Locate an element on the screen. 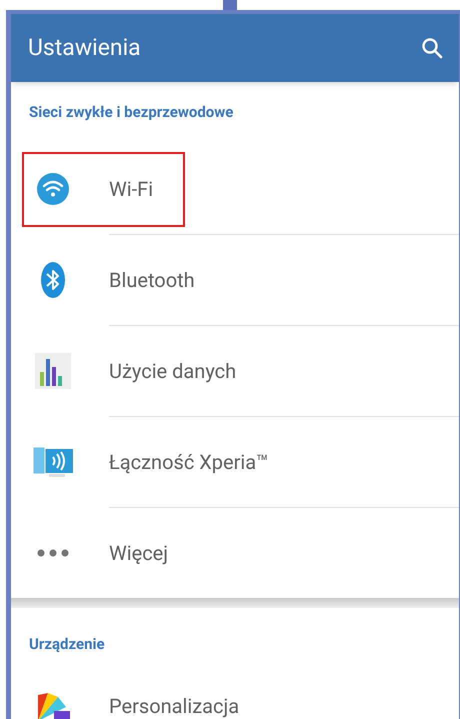 This screenshot has width=460, height=719. bar-chart-icon is located at coordinates (53, 371).